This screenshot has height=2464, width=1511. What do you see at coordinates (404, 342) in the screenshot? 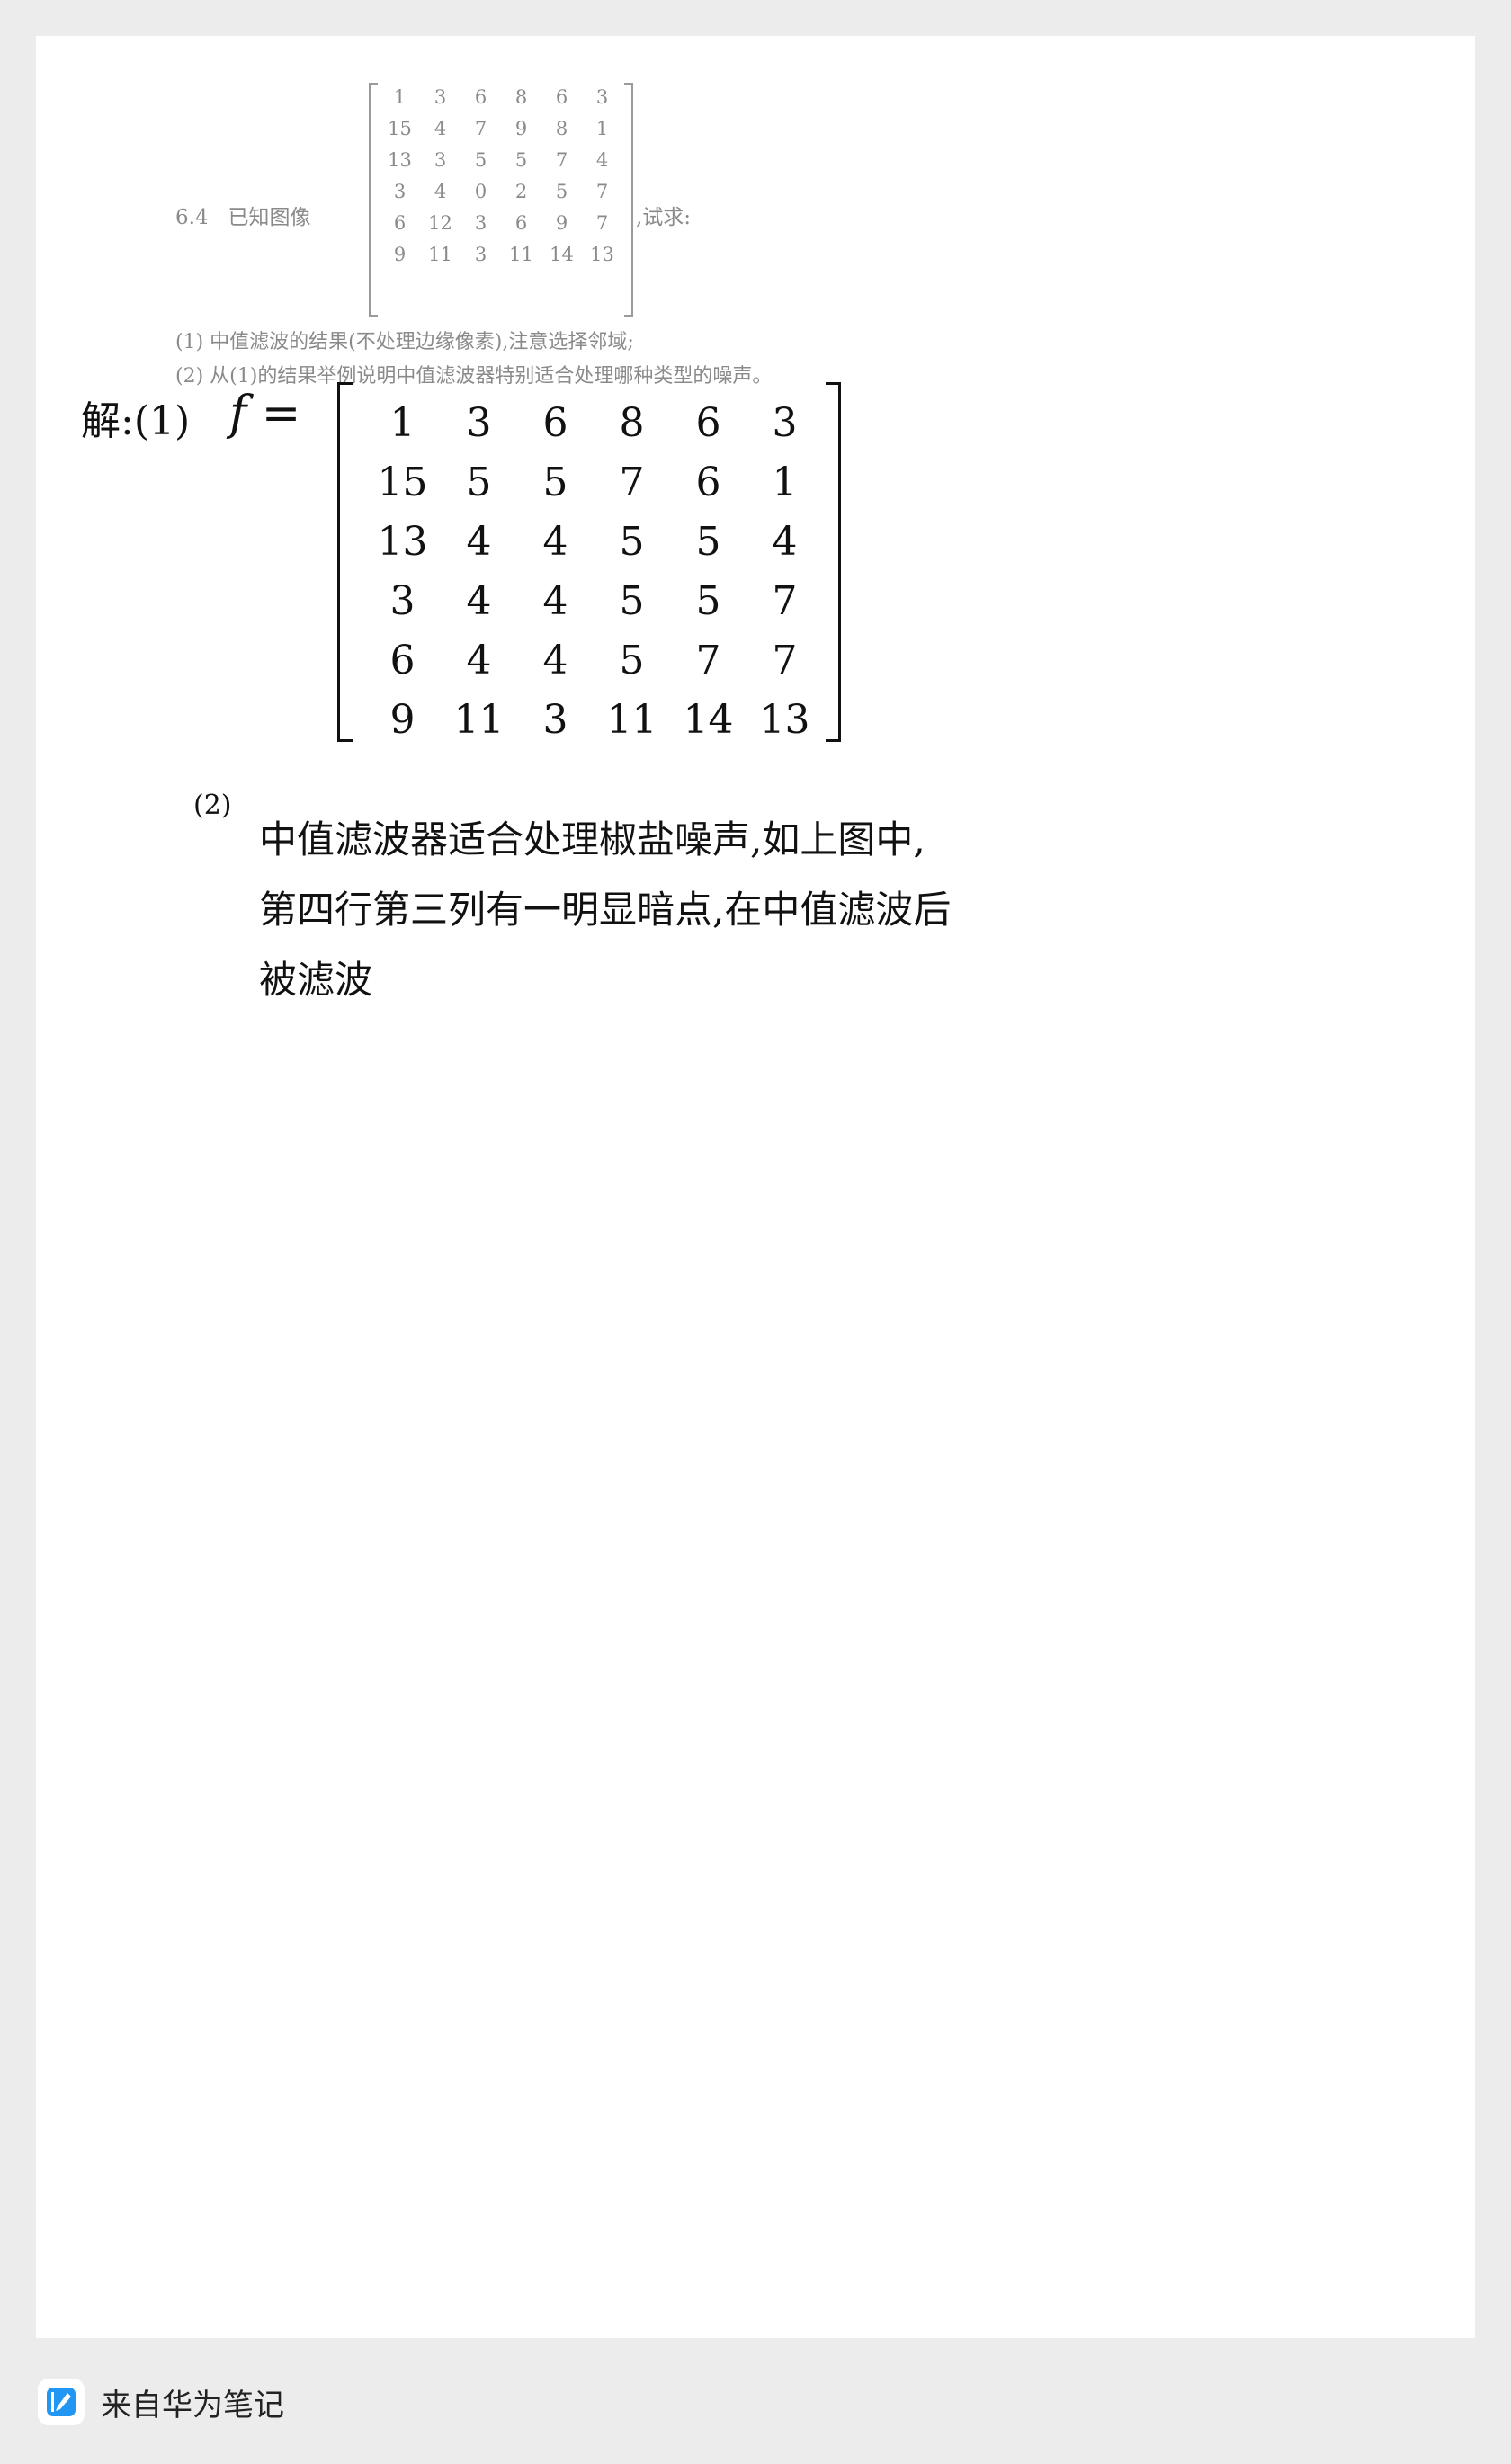
I see `question-1: (1) 中值滤波的结果(不处理边缘像素),注意选择邻域;` at bounding box center [404, 342].